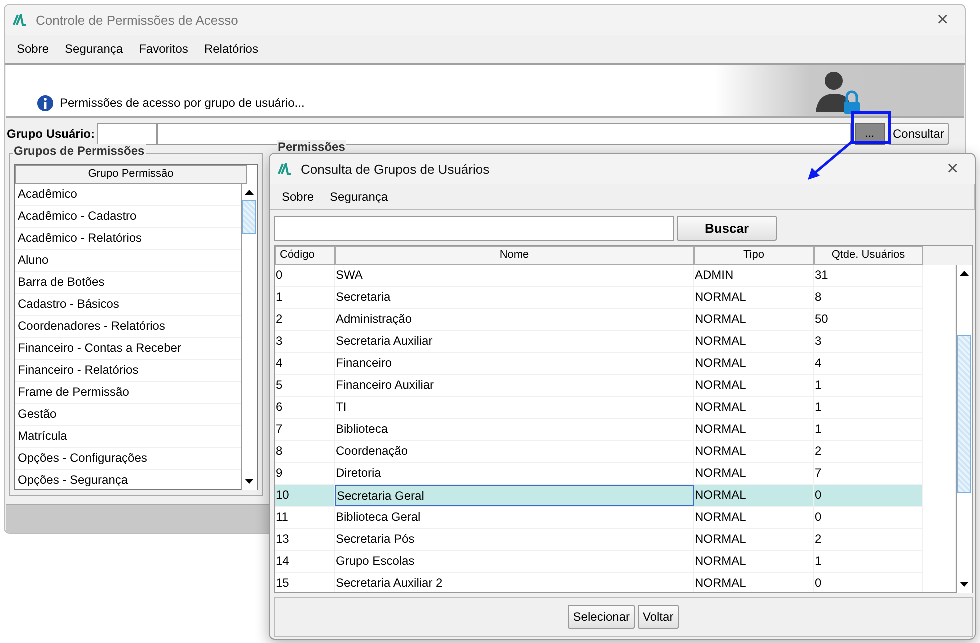 This screenshot has width=980, height=643. What do you see at coordinates (871, 127) in the screenshot?
I see `highlight-rectangle` at bounding box center [871, 127].